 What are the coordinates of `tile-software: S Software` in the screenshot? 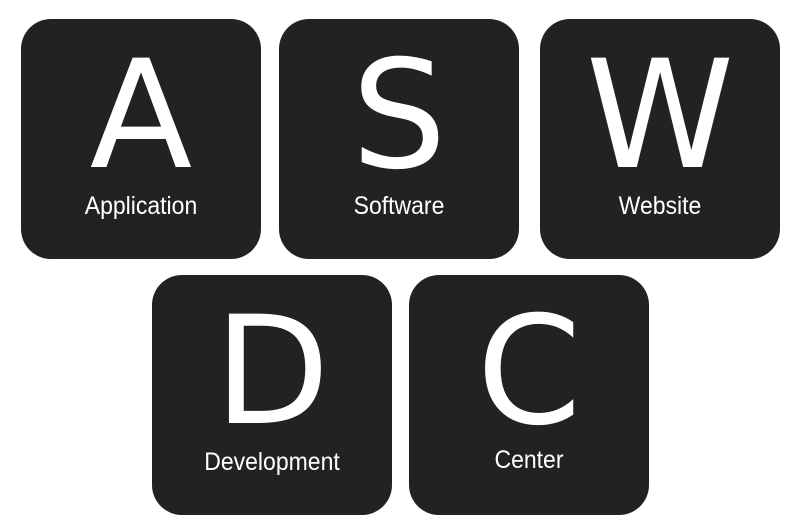 It's located at (399, 139).